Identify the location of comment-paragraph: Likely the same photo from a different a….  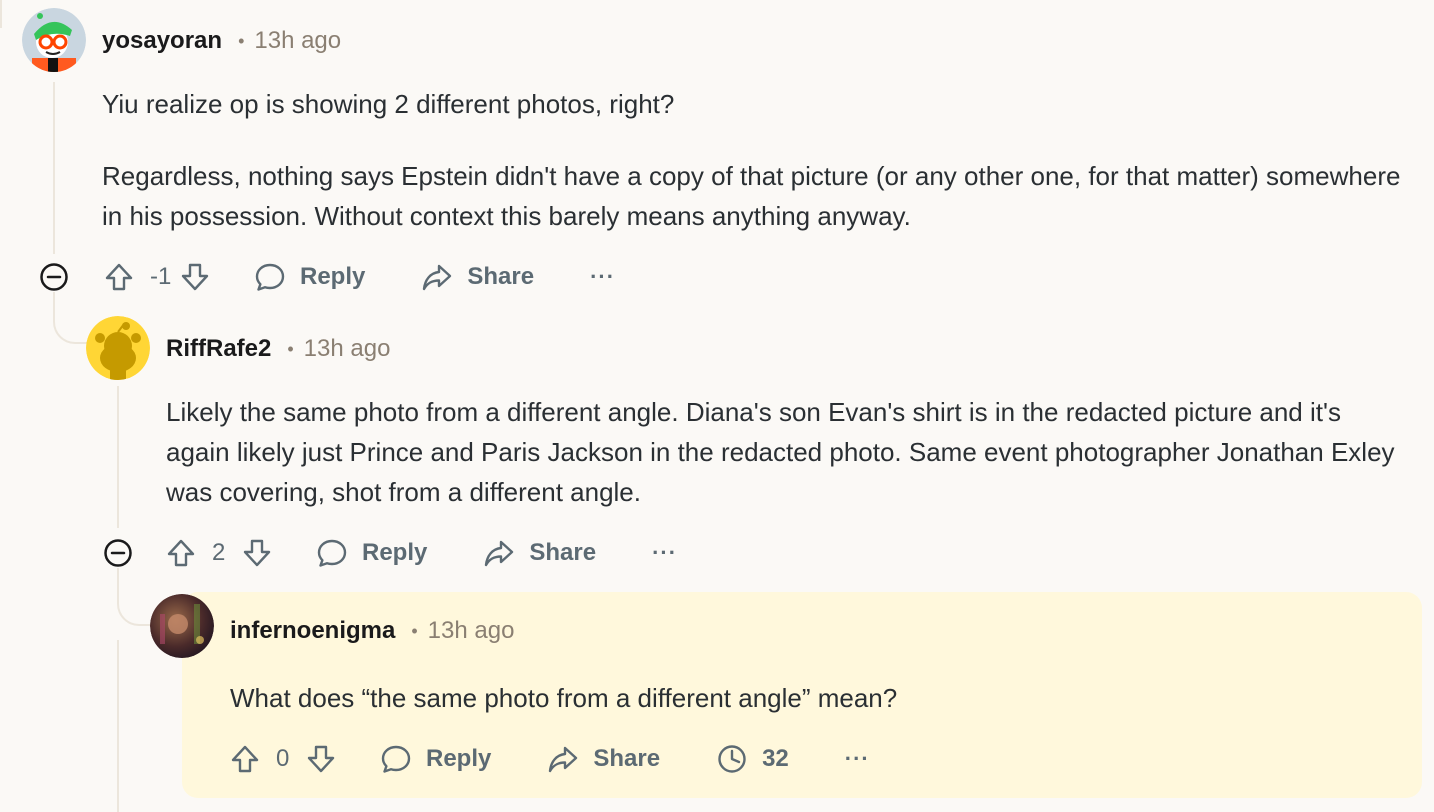
(780, 452).